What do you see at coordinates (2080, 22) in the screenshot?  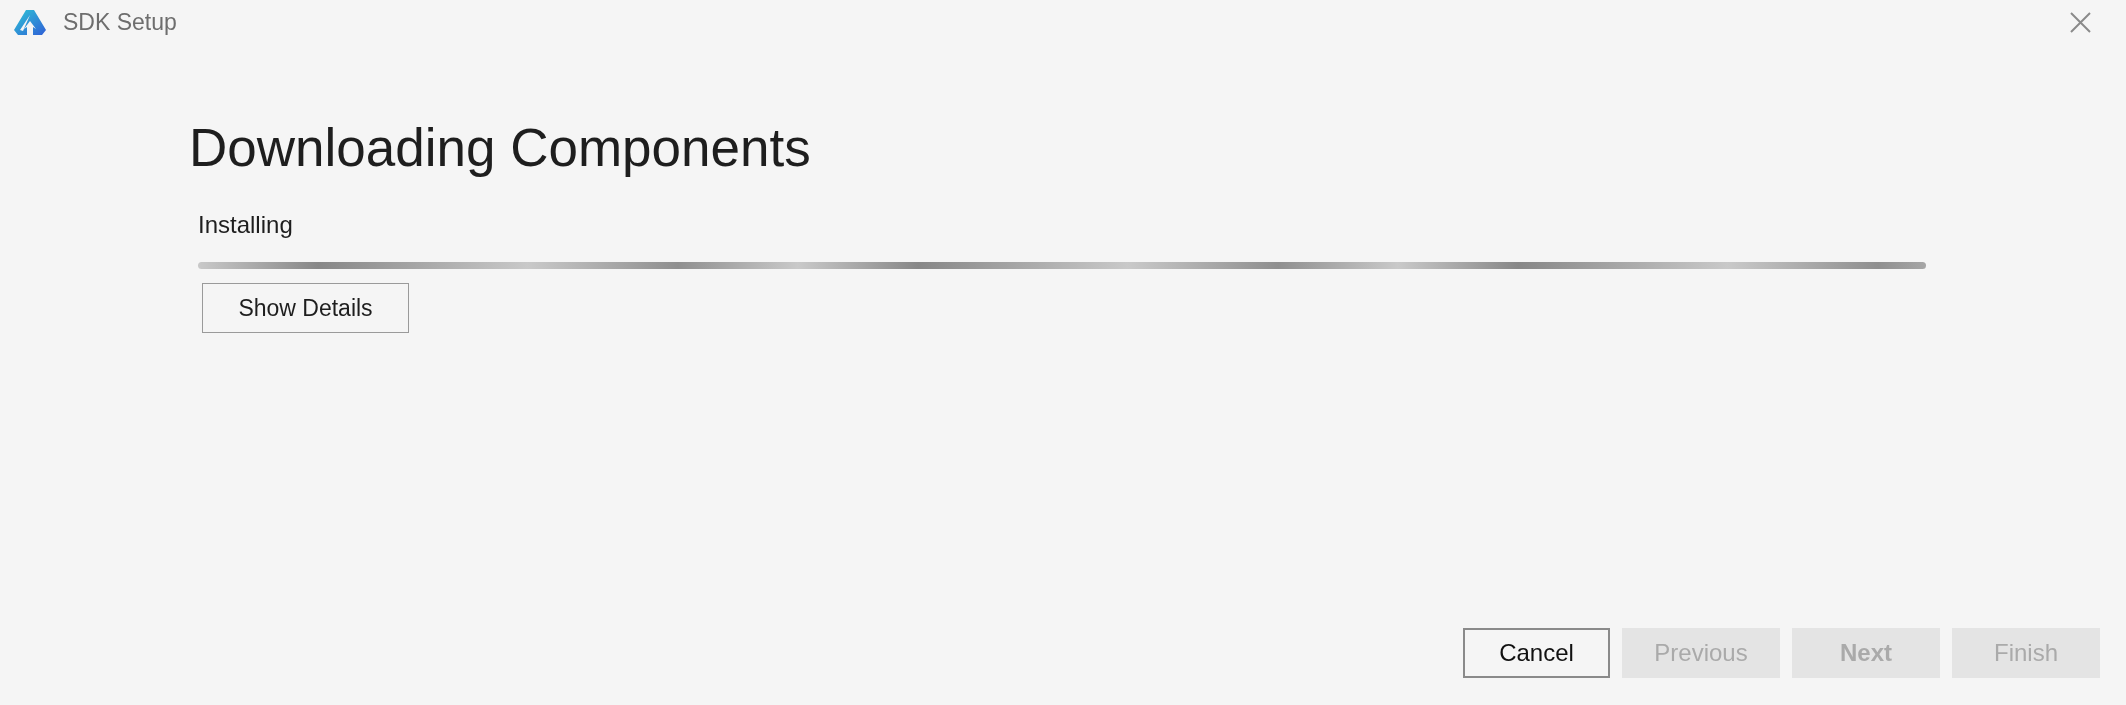 I see `close-icon` at bounding box center [2080, 22].